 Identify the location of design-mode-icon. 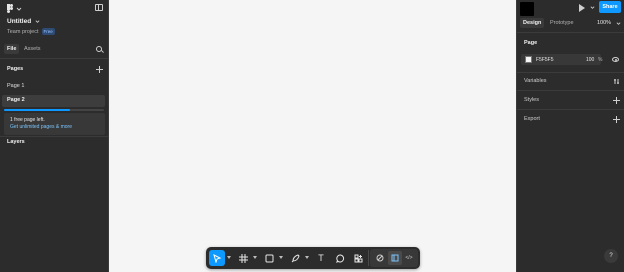
(395, 258).